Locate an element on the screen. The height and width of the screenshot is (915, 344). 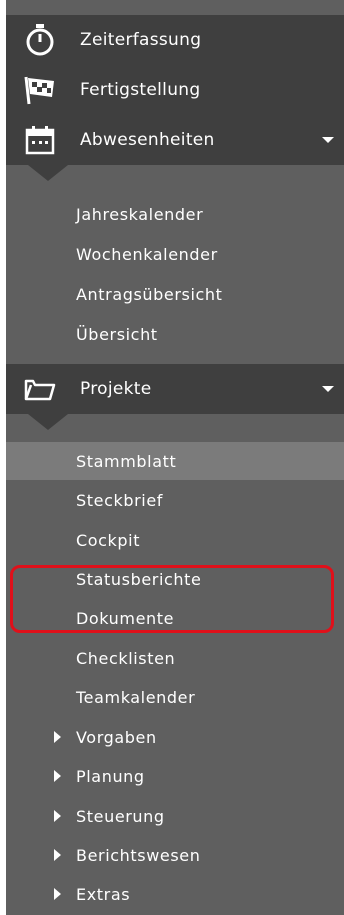
checkered-flag-icon is located at coordinates (40, 90).